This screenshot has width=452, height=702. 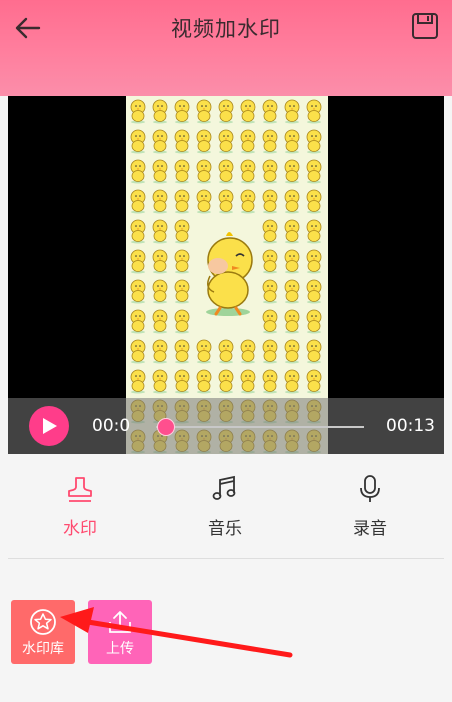 I want to click on page-title: 视频加水印, so click(x=226, y=29).